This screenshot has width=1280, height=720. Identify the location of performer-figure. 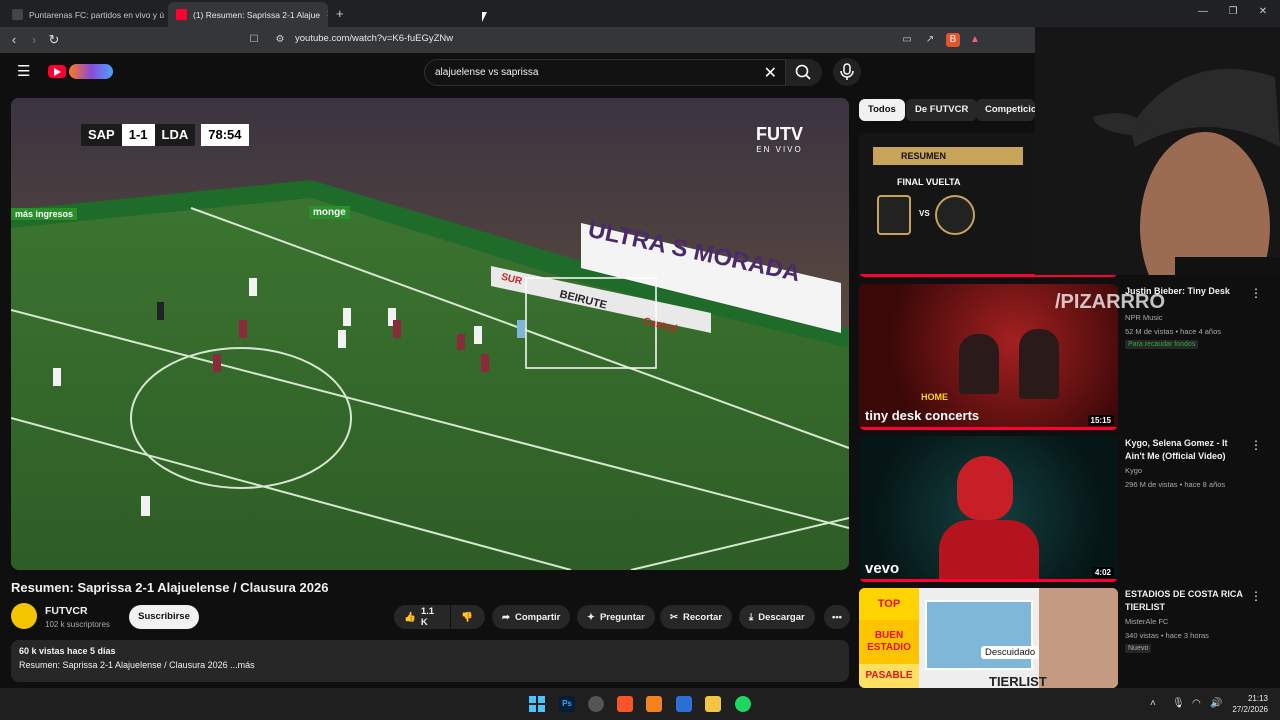
(979, 364).